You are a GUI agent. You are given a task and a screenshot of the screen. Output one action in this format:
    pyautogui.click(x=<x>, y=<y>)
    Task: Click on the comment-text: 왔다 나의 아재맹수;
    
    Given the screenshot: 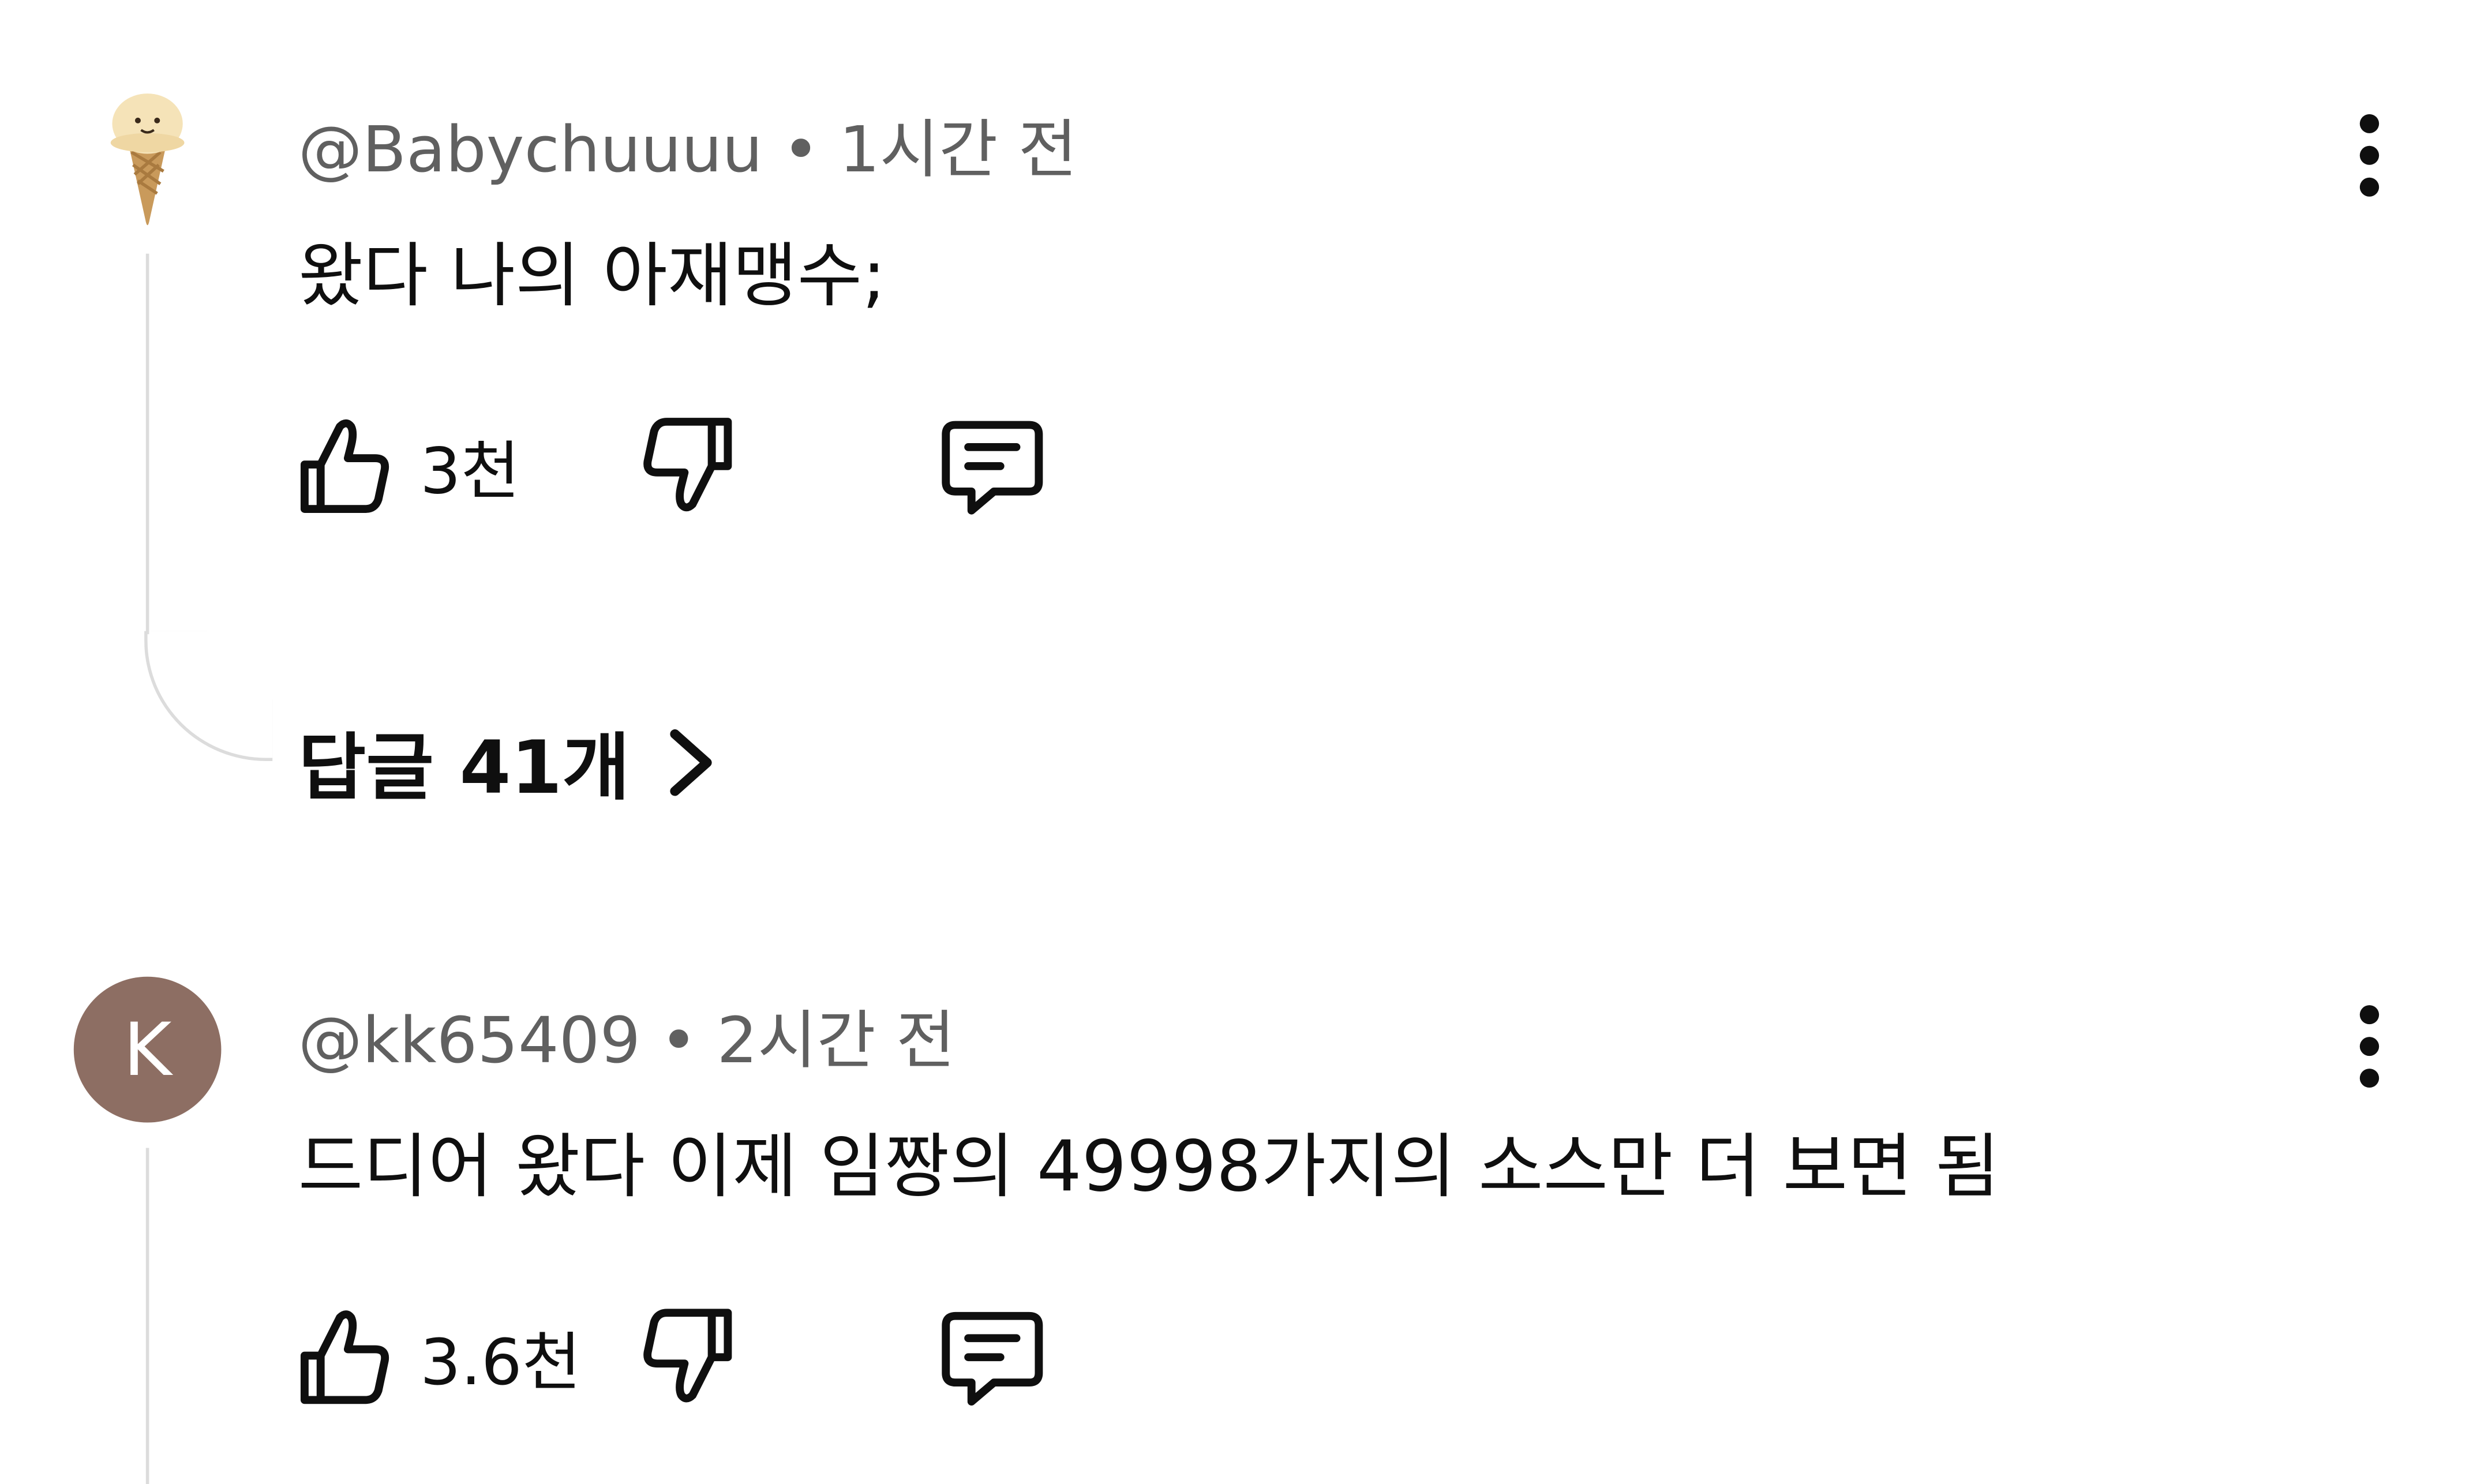 What is the action you would take?
    pyautogui.click(x=592, y=276)
    